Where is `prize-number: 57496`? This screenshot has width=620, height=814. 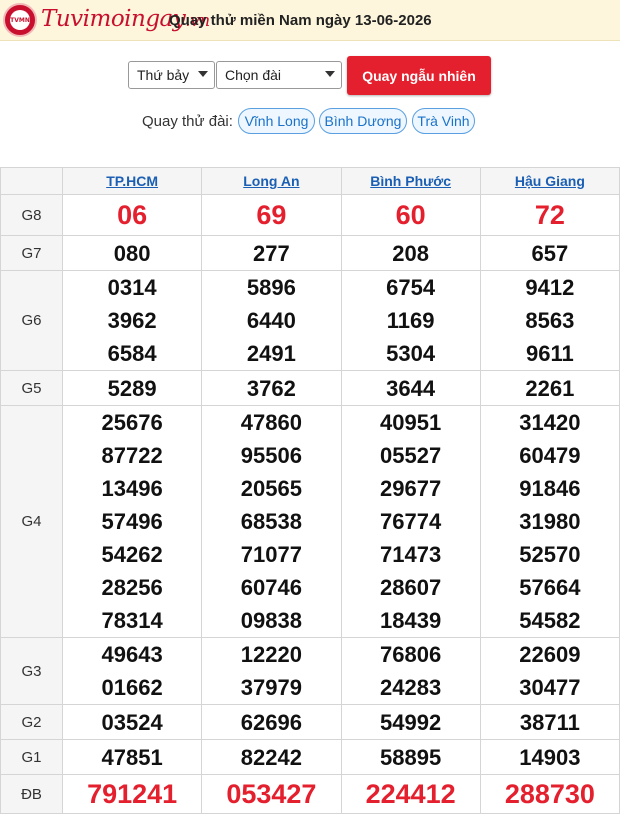
prize-number: 57496 is located at coordinates (132, 521).